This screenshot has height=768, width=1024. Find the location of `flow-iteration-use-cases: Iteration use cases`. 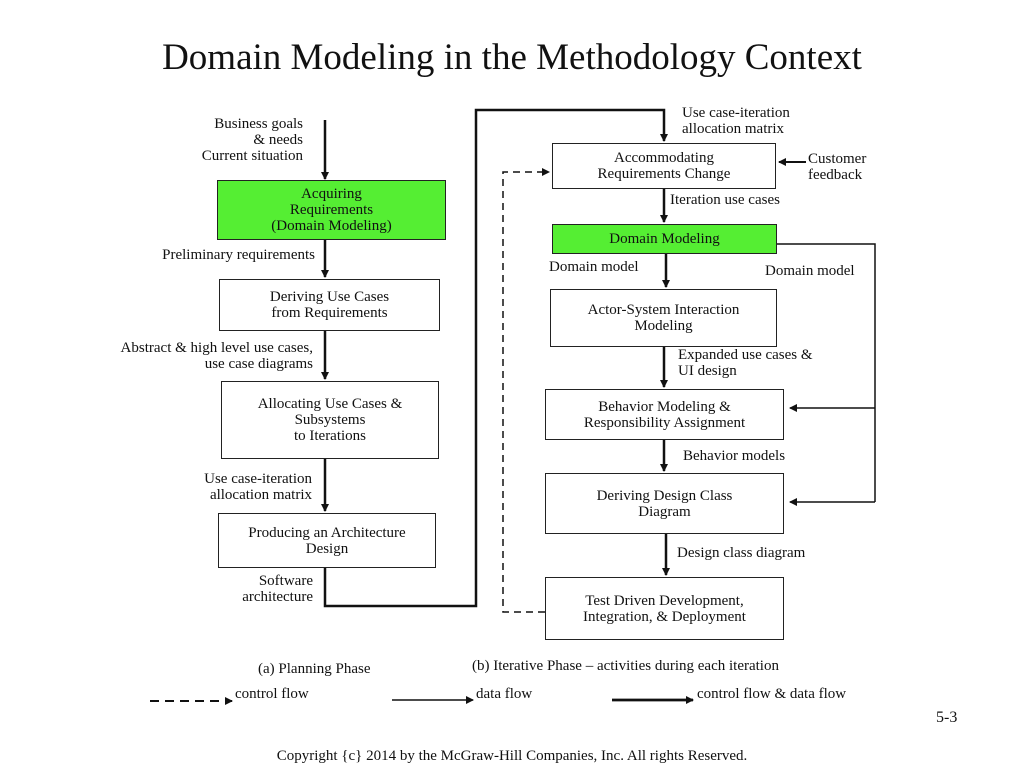

flow-iteration-use-cases: Iteration use cases is located at coordinates (725, 200).